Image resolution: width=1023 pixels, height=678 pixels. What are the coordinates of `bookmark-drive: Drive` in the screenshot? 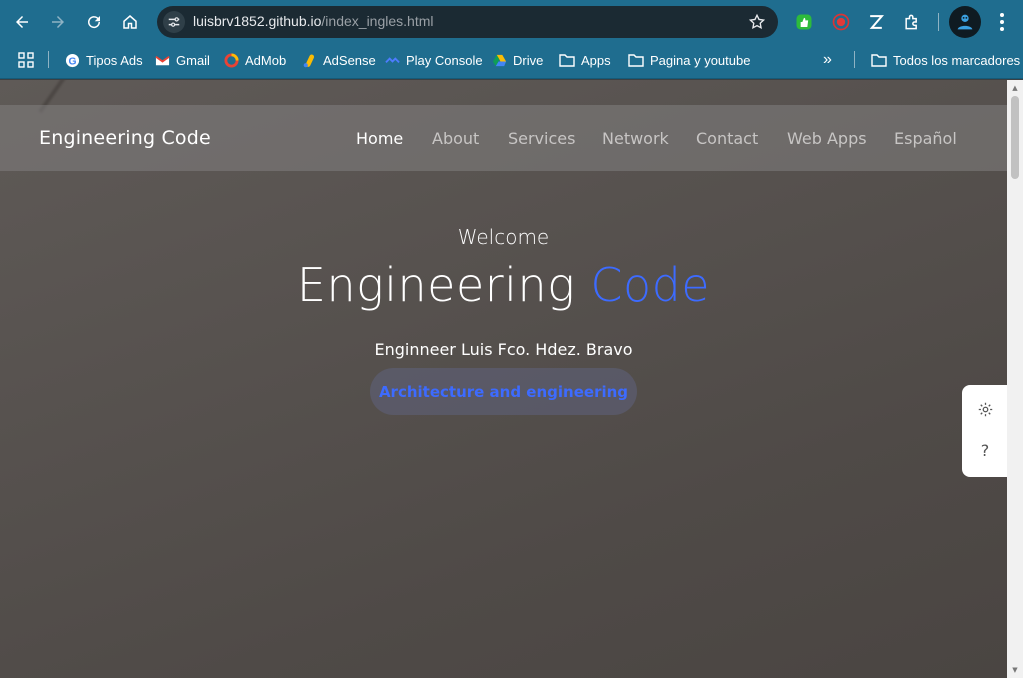 It's located at (517, 60).